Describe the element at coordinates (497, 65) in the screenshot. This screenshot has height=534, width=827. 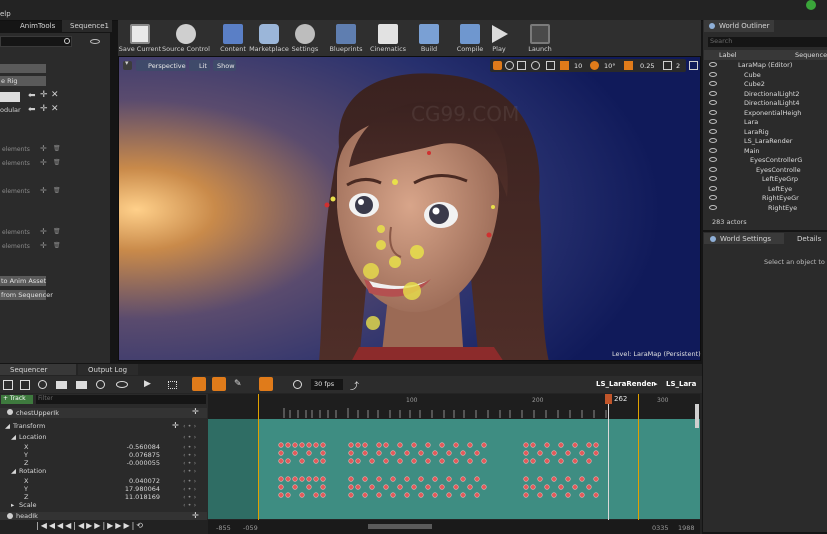
I see `translate-icon` at that location.